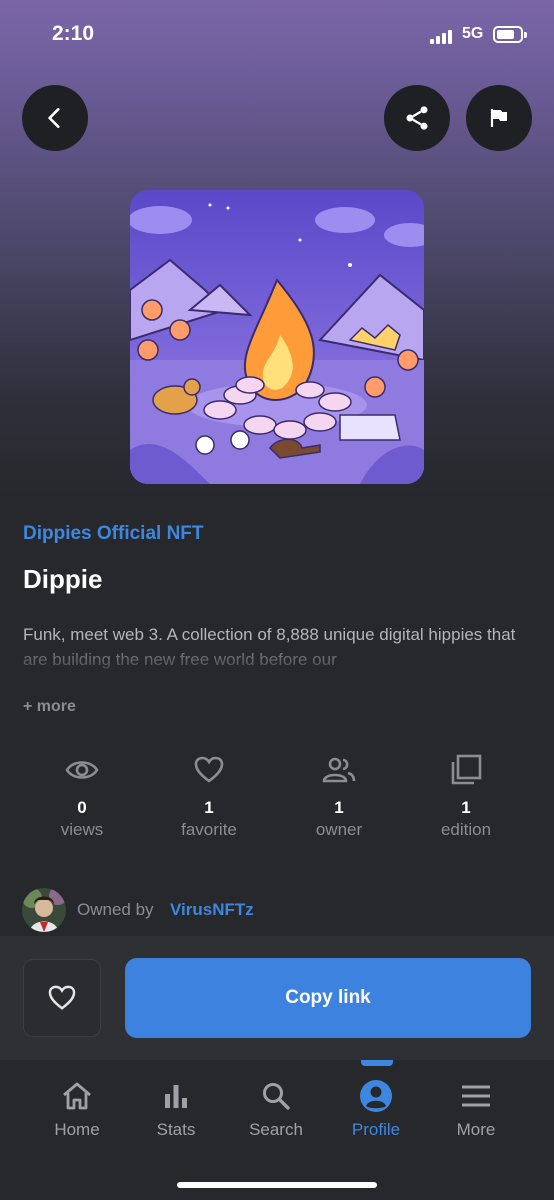 The height and width of the screenshot is (1200, 554). What do you see at coordinates (277, 35) in the screenshot?
I see `status-bar: 2:10 5G` at bounding box center [277, 35].